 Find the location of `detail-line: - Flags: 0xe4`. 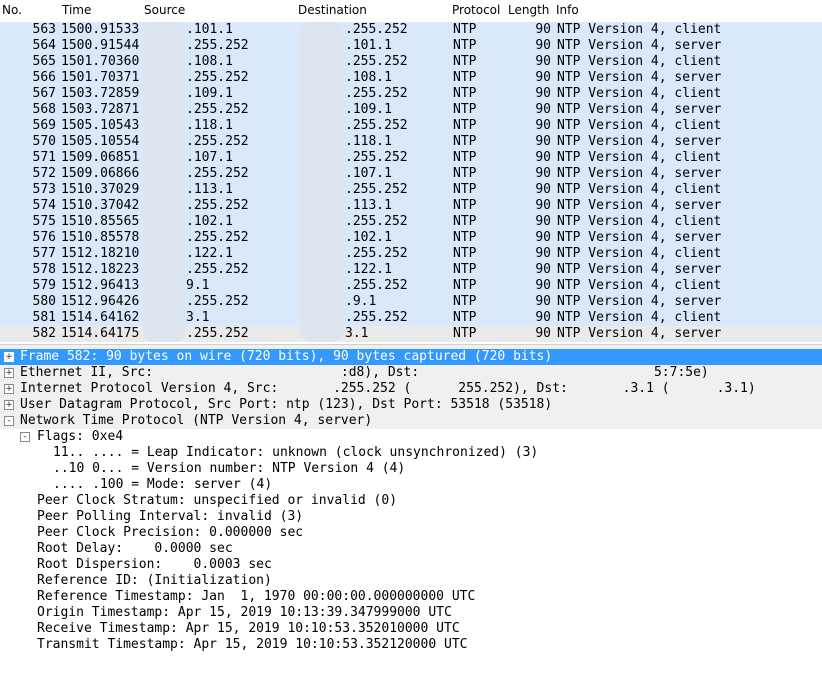

detail-line: - Flags: 0xe4 is located at coordinates (411, 437).